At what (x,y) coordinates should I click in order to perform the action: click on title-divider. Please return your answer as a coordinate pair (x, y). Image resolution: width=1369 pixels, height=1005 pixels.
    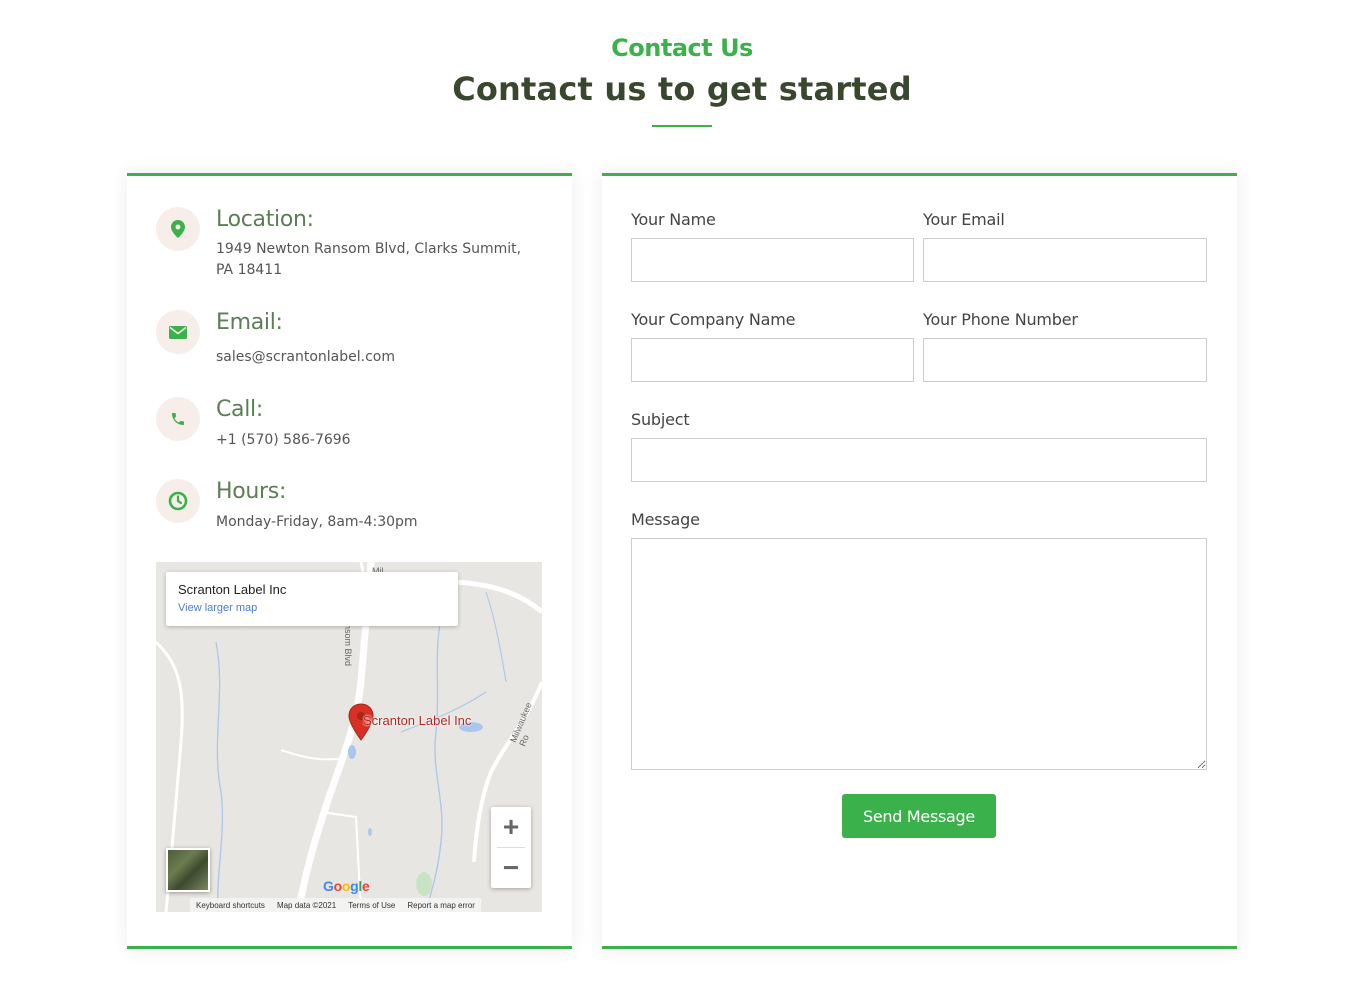
    Looking at the image, I should click on (682, 126).